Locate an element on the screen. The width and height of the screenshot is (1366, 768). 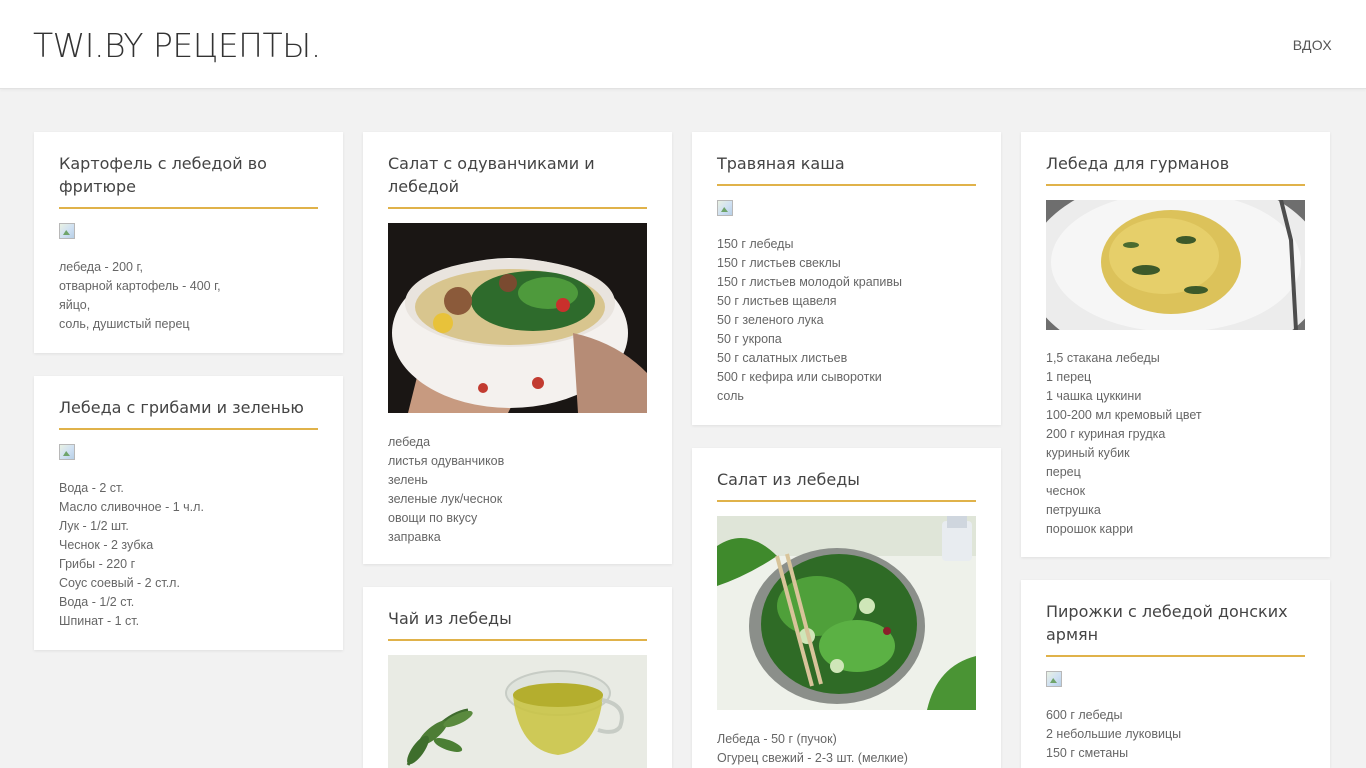
ingredient: 200 г куриная грудка is located at coordinates (1106, 434).